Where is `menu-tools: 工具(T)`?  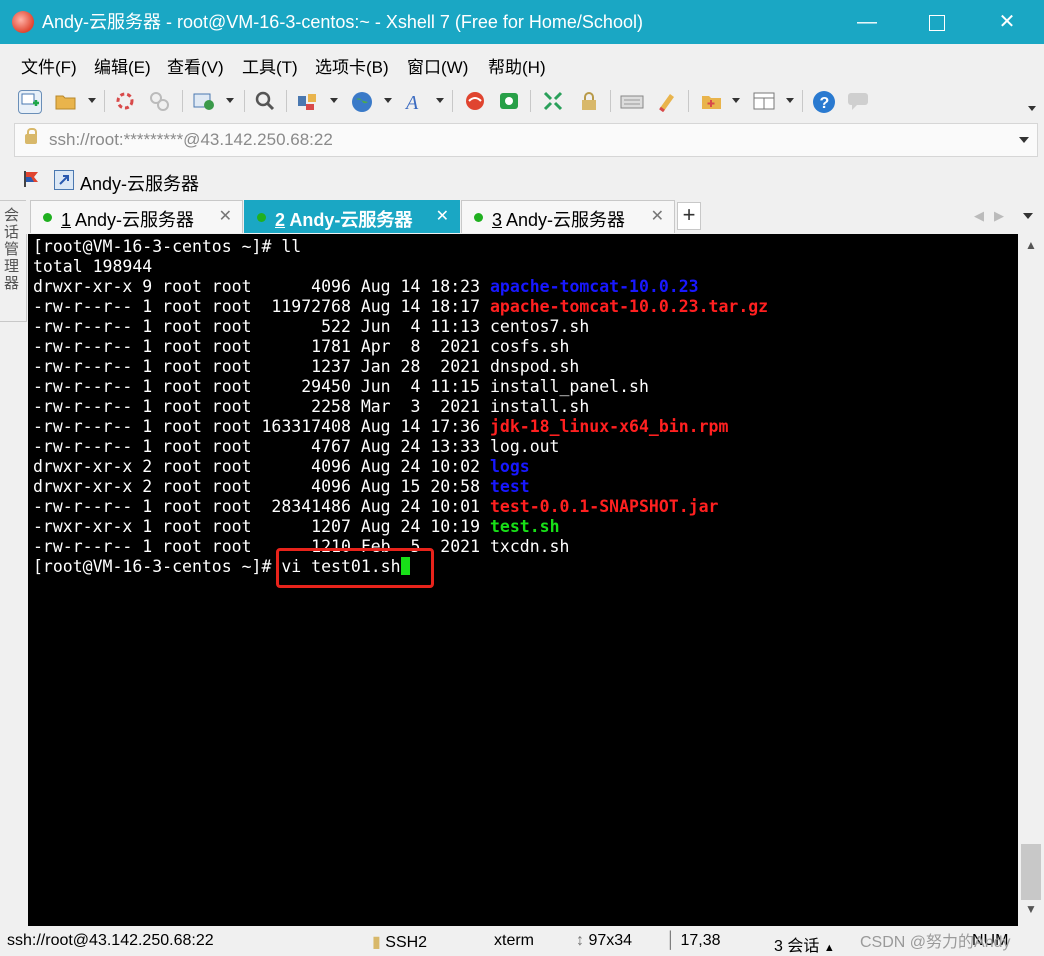 menu-tools: 工具(T) is located at coordinates (270, 65).